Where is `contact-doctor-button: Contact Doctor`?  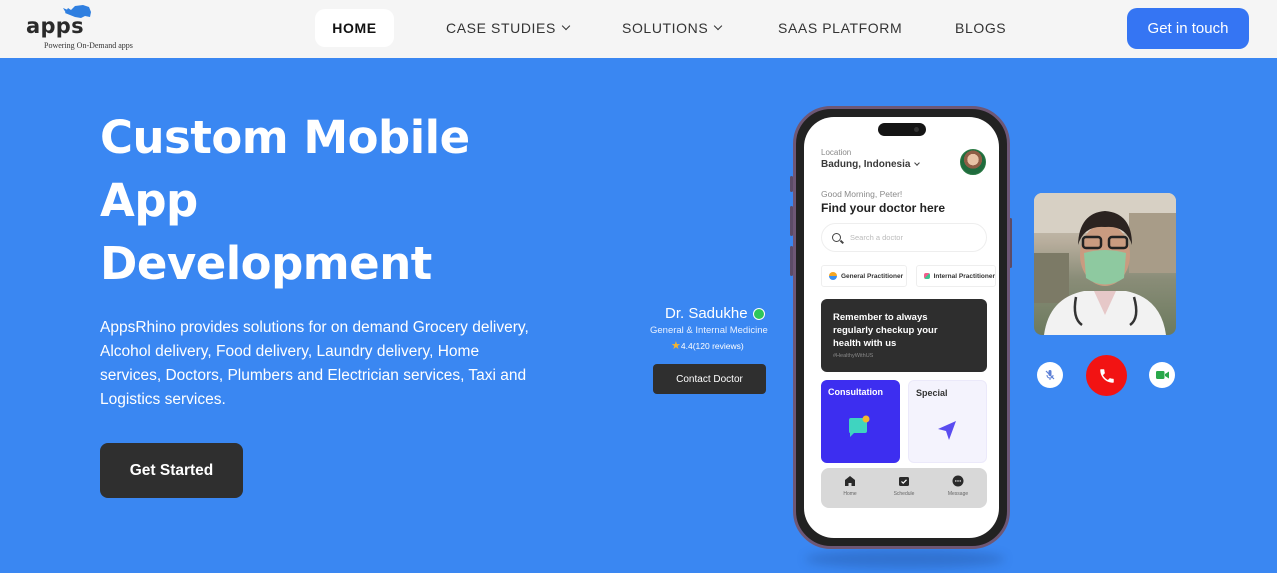 contact-doctor-button: Contact Doctor is located at coordinates (709, 379).